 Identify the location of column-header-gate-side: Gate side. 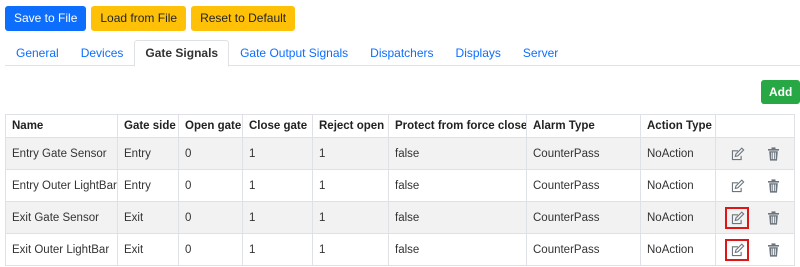
(148, 126).